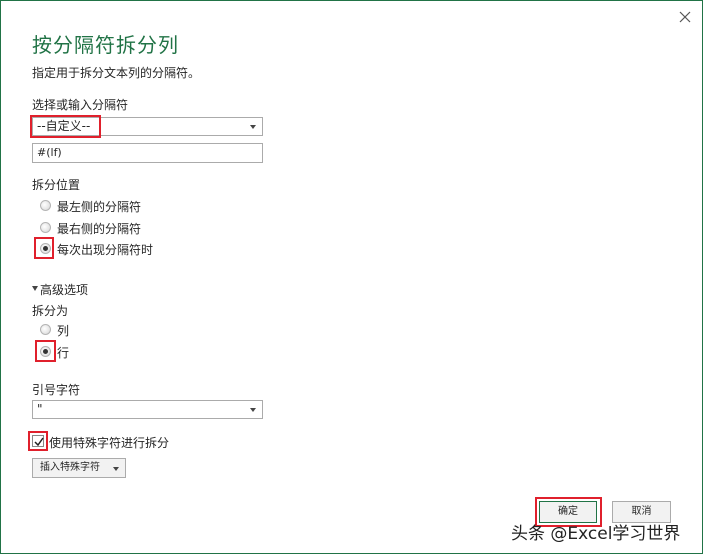  I want to click on advanced-options-toggle: 高级选项, so click(64, 289).